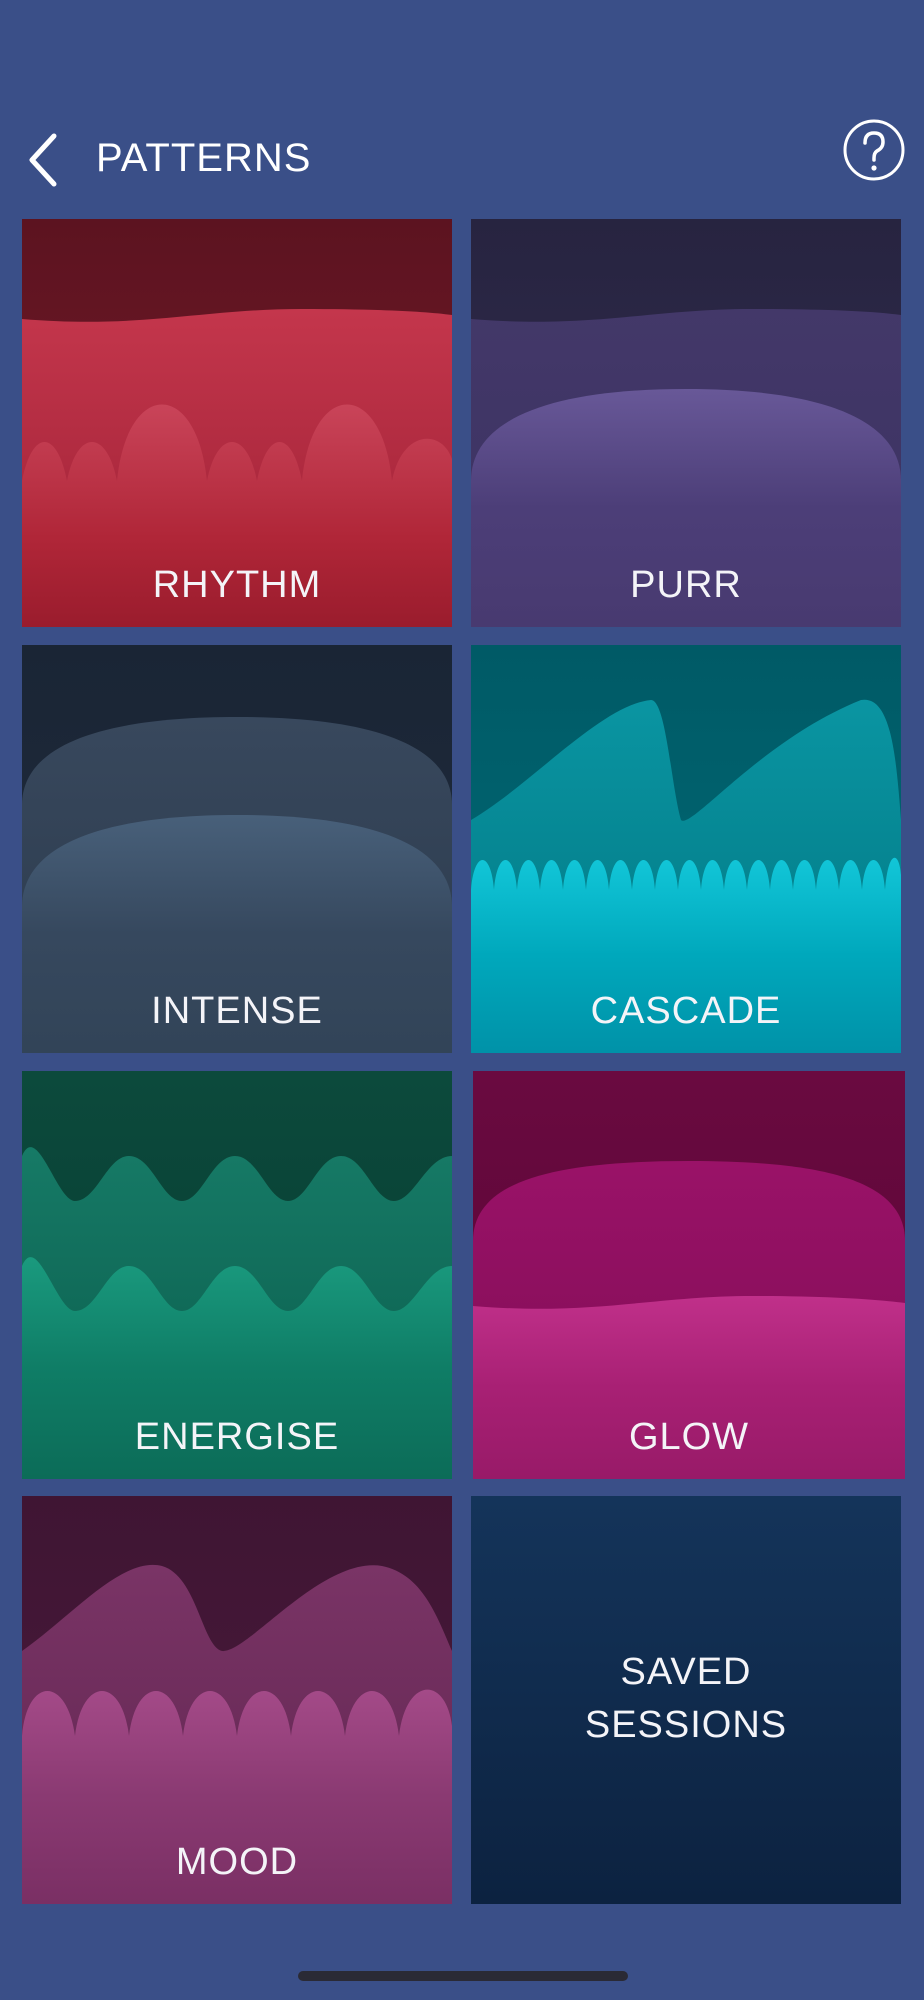 This screenshot has width=924, height=2000. What do you see at coordinates (686, 423) in the screenshot?
I see `pattern-tile-purr: PURR` at bounding box center [686, 423].